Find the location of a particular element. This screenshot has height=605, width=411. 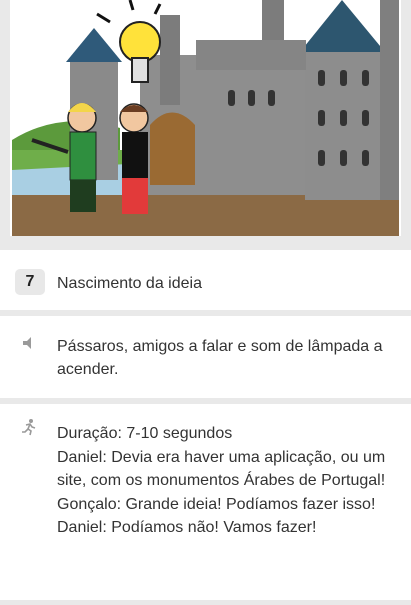

running-person-icon is located at coordinates (29, 427).